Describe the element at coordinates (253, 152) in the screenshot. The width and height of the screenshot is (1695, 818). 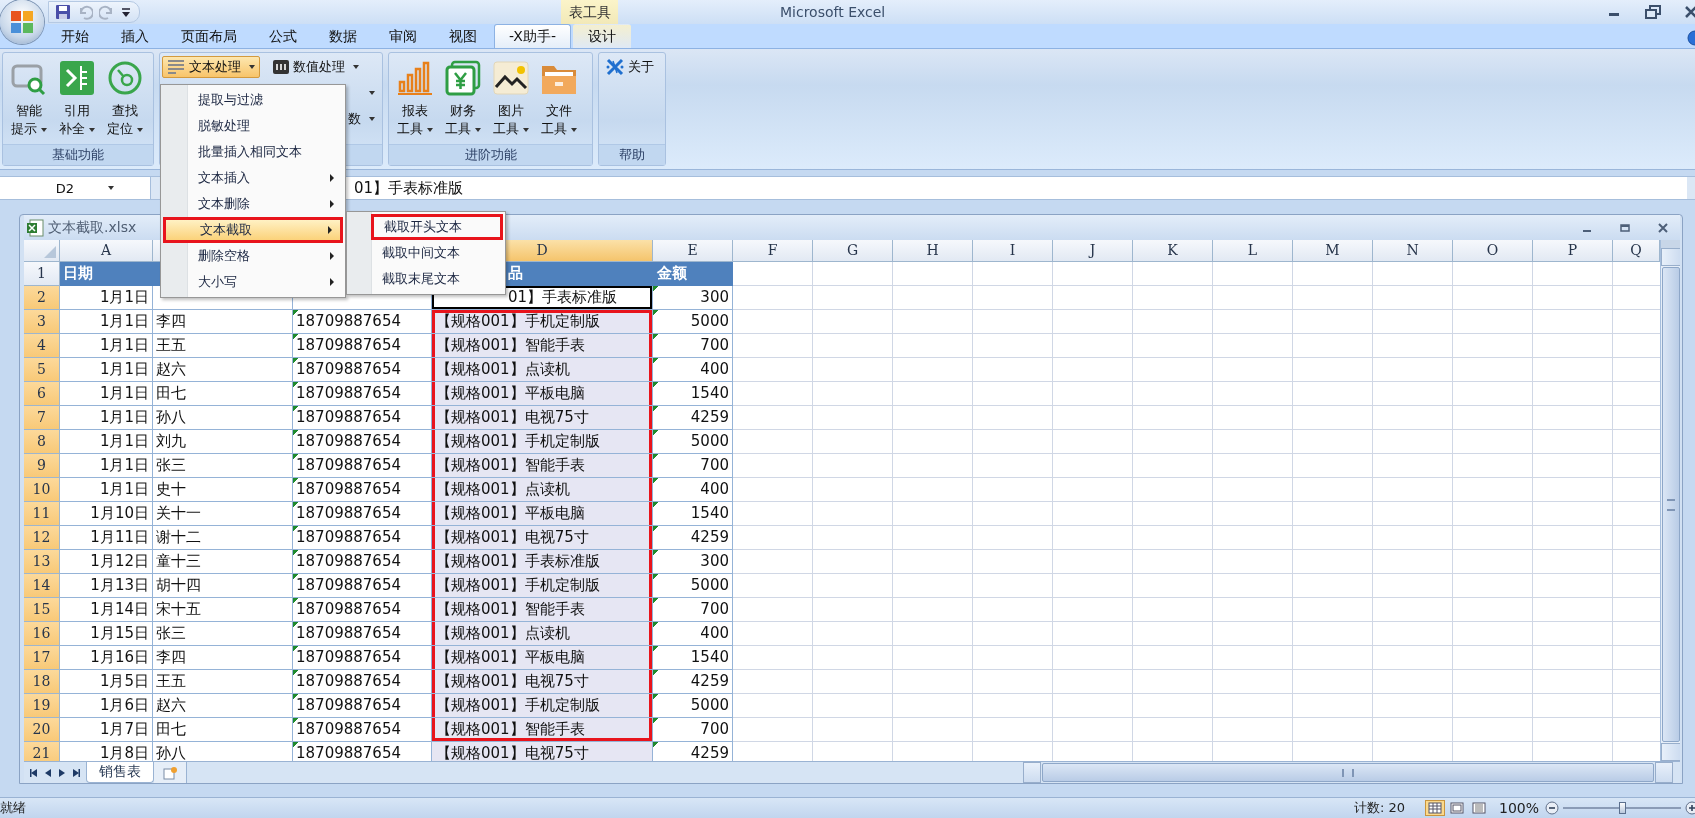
I see `menu-item: 批量插入相同文本` at that location.